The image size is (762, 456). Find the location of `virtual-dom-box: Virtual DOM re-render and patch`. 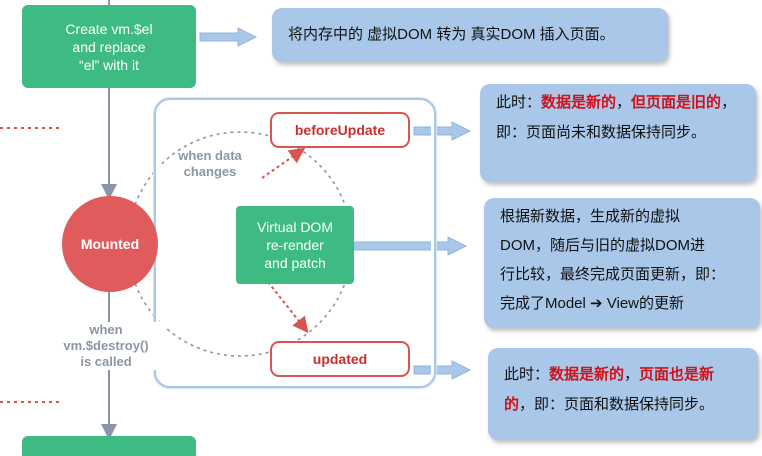

virtual-dom-box: Virtual DOM re-render and patch is located at coordinates (295, 245).